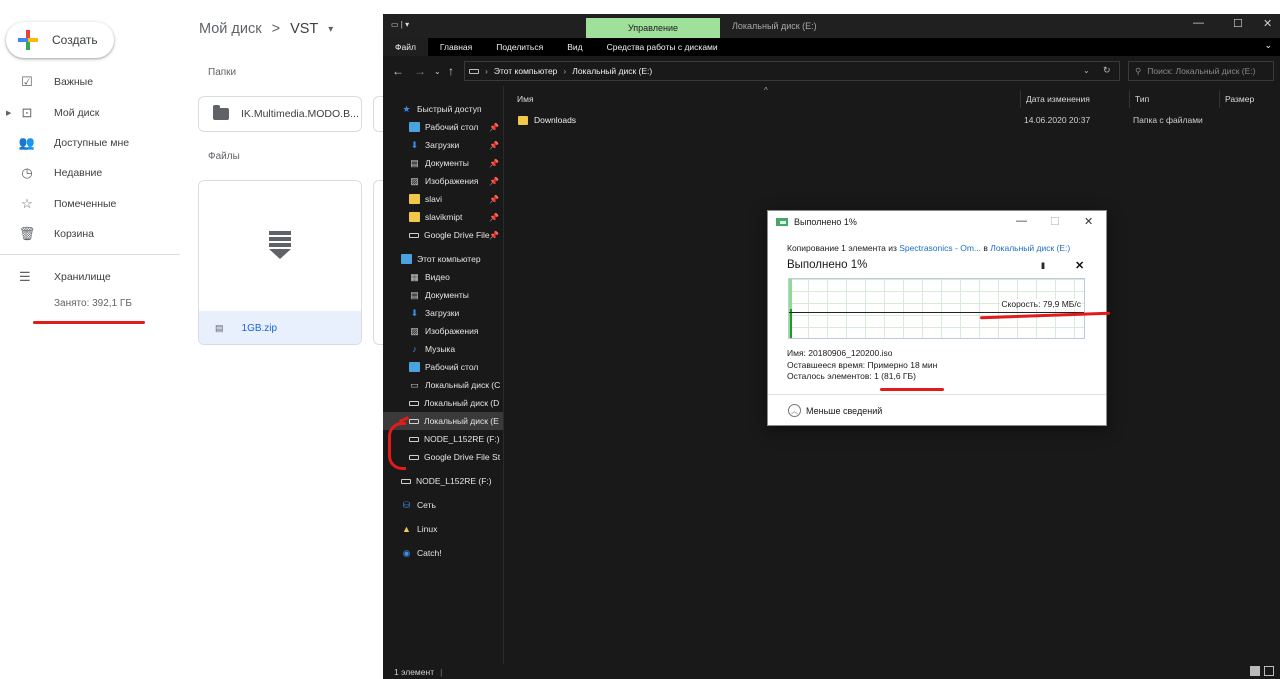 The image size is (1280, 679). What do you see at coordinates (1174, 99) in the screenshot?
I see `column-header-type: Тип` at bounding box center [1174, 99].